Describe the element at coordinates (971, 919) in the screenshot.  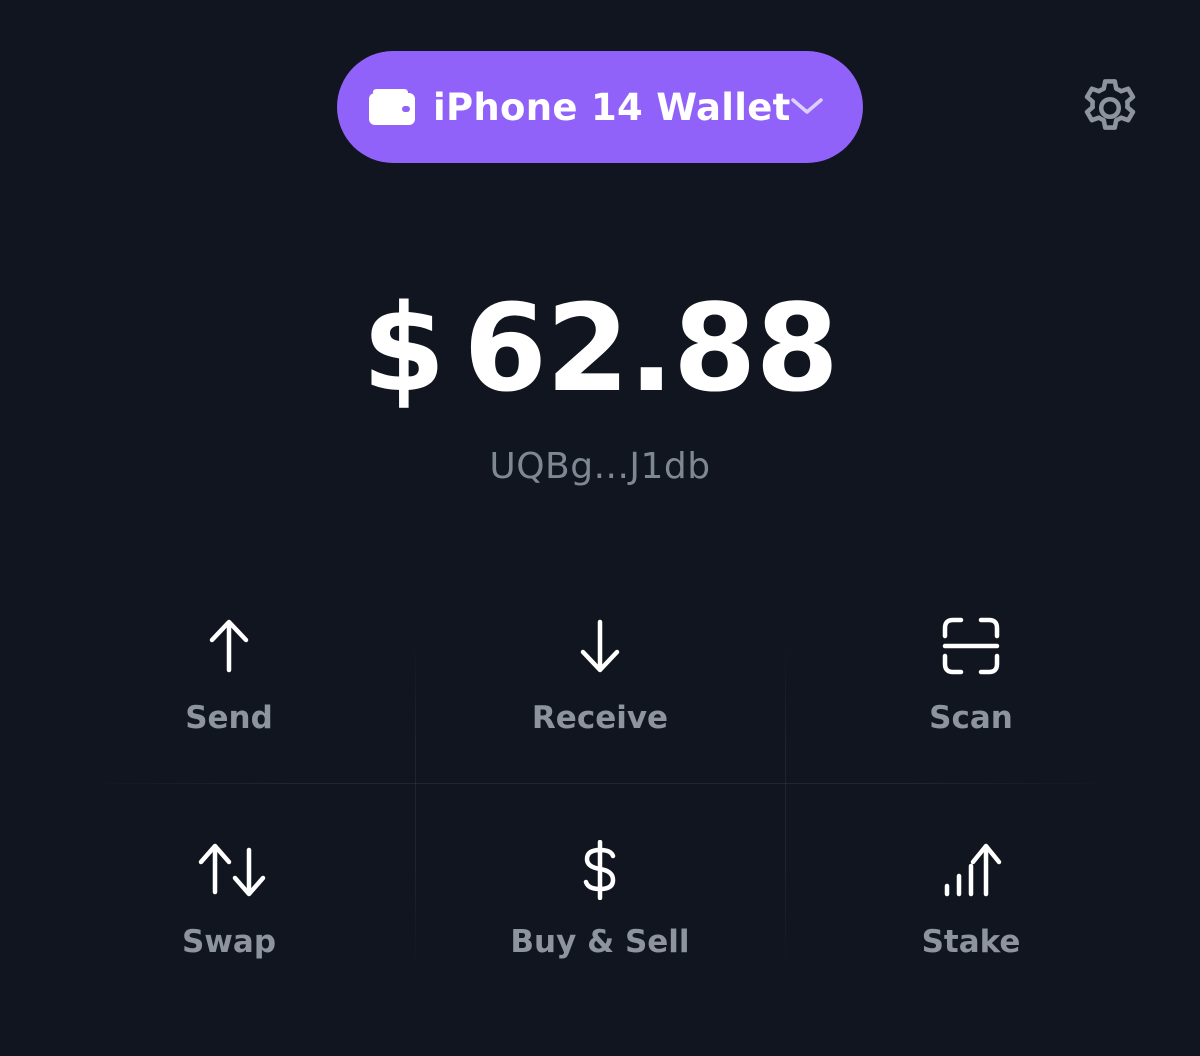
I see `stake-button: Stake` at that location.